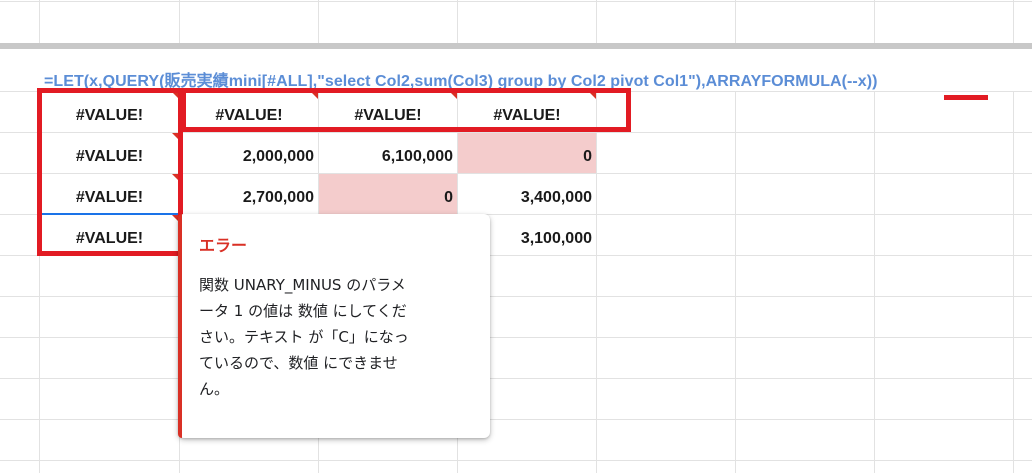 The image size is (1032, 473). I want to click on tooltip-message-line: ているので、数値 にできませ, so click(298, 363).